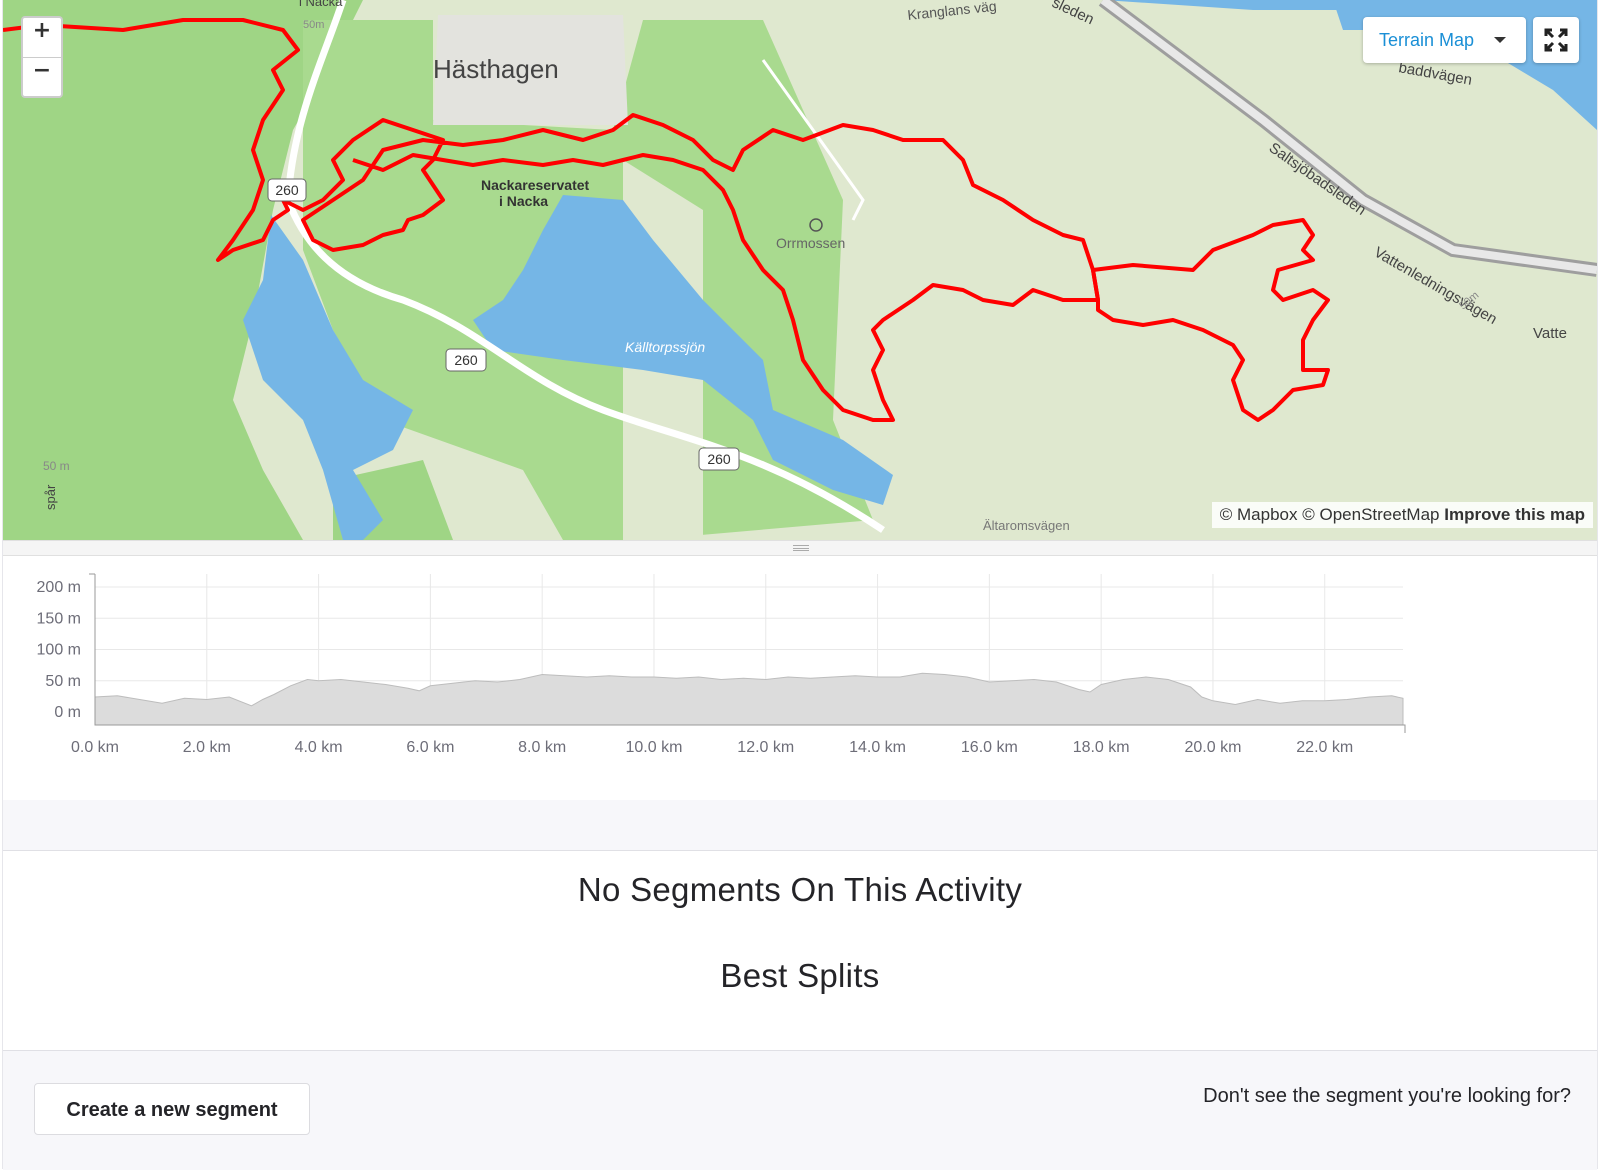 The height and width of the screenshot is (1170, 1600). What do you see at coordinates (59, 650) in the screenshot?
I see `y-tick-label: 100 m` at bounding box center [59, 650].